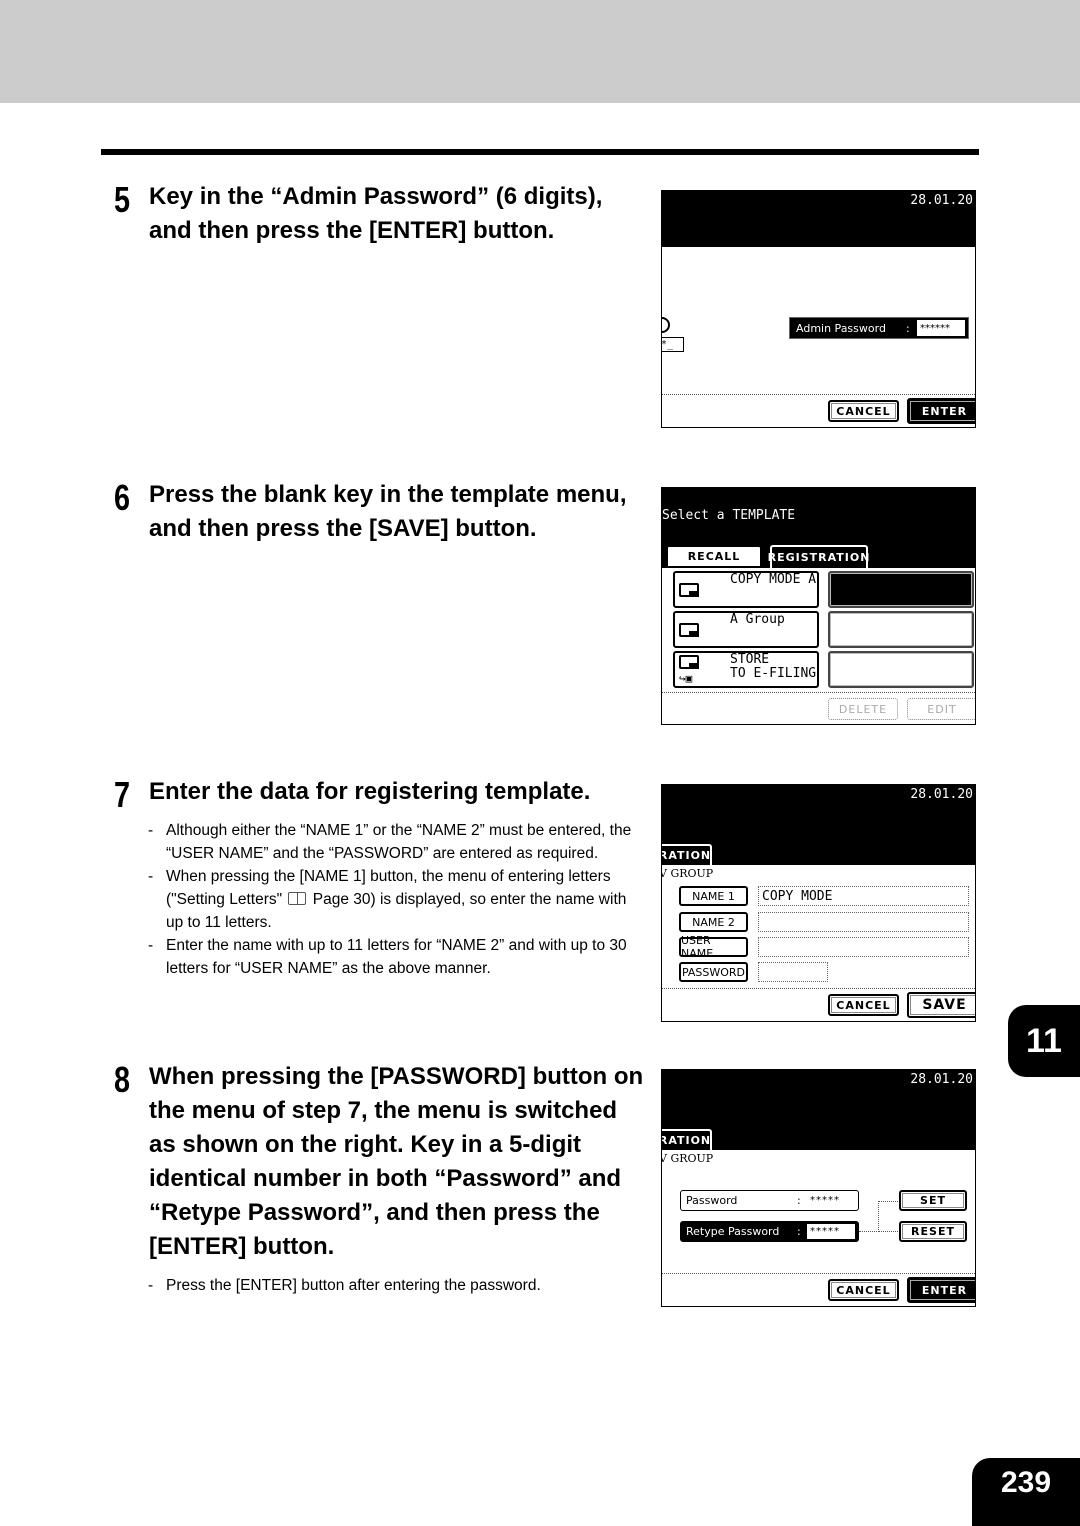  I want to click on admin-password-field: Admin Password : ******, so click(879, 328).